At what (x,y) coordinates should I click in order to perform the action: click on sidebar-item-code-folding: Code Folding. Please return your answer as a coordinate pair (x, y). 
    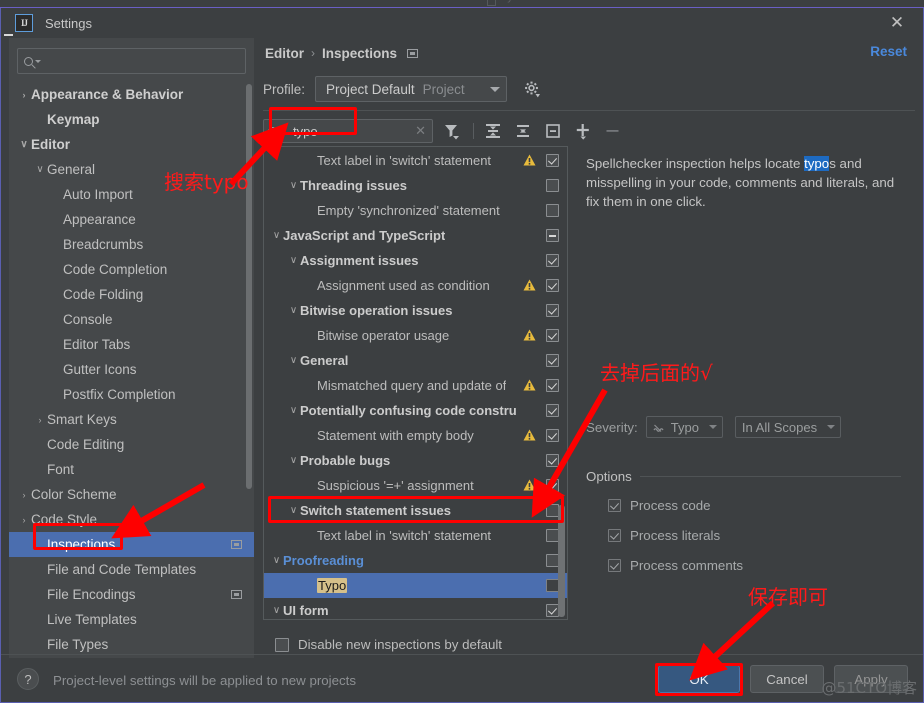
    Looking at the image, I should click on (131, 294).